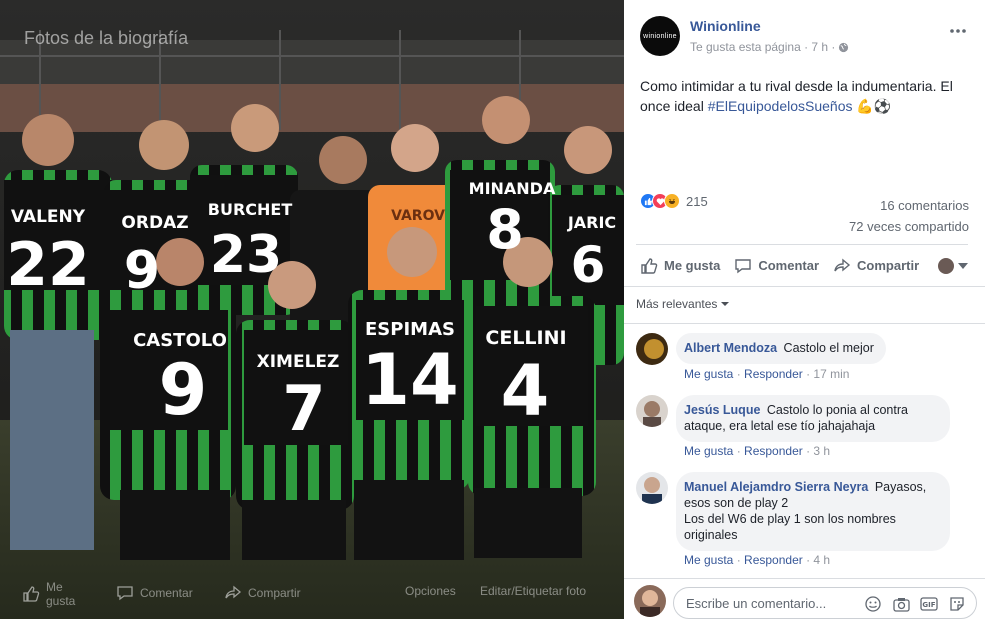  What do you see at coordinates (909, 226) in the screenshot?
I see `shares-count-link: 72 veces compartido` at bounding box center [909, 226].